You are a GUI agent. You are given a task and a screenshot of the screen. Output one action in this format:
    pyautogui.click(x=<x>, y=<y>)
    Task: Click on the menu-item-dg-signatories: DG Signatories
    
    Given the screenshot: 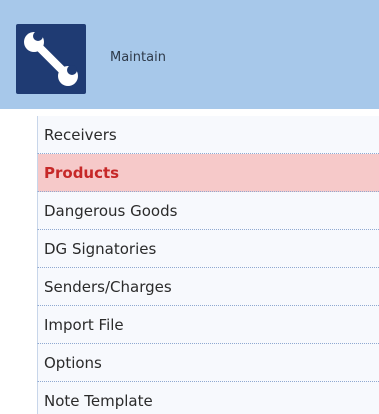 What is the action you would take?
    pyautogui.click(x=208, y=249)
    